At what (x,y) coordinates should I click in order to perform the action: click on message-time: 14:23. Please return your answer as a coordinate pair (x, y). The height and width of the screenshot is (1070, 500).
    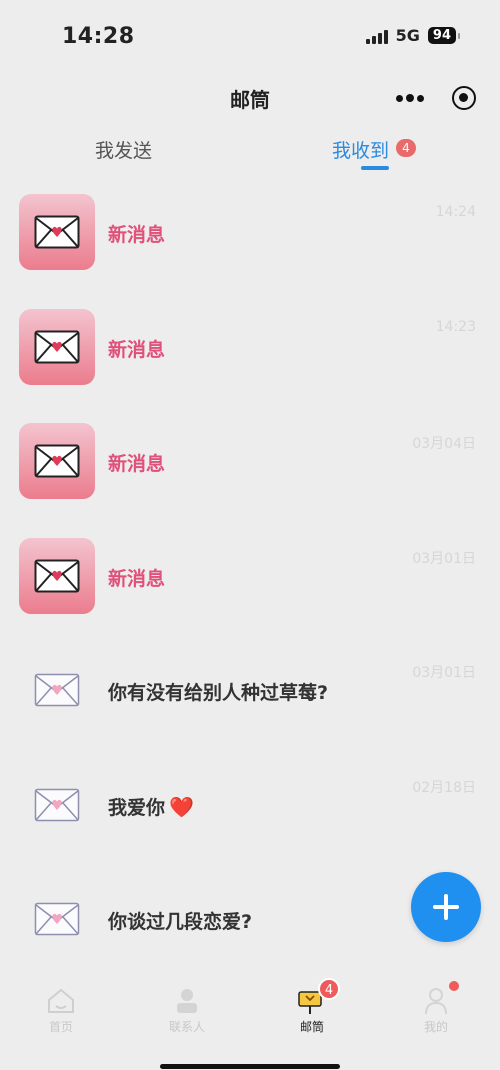
    Looking at the image, I should click on (455, 326).